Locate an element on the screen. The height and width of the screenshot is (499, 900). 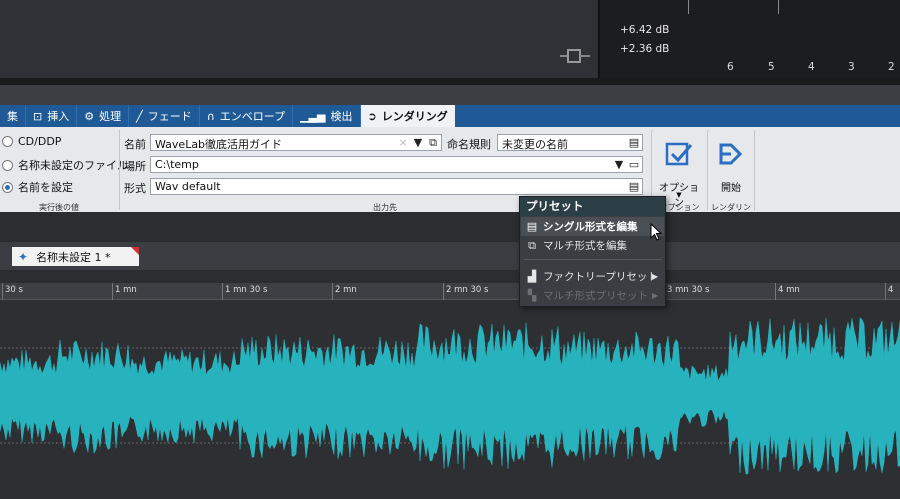
naming-rule-field: 未変更の名前 is located at coordinates (570, 142).